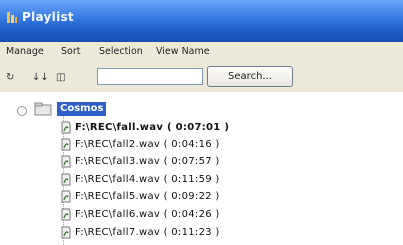  What do you see at coordinates (10, 78) in the screenshot?
I see `refresh-icon: ↻` at bounding box center [10, 78].